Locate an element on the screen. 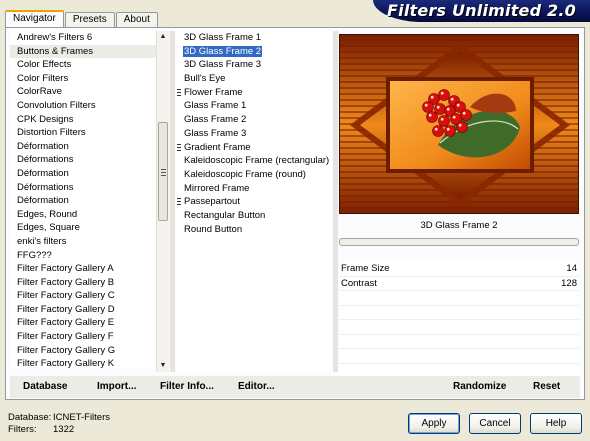  parameter-list: Frame Size 14 Contrast 128 is located at coordinates (459, 320).